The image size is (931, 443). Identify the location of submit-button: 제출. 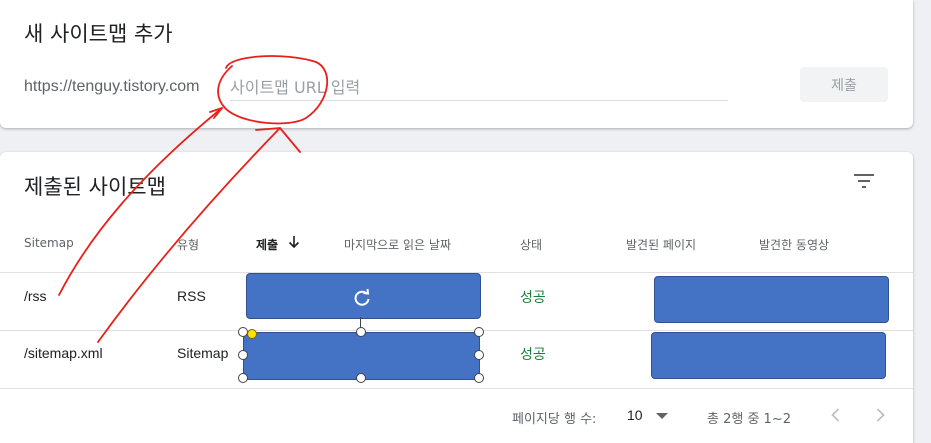
(844, 84).